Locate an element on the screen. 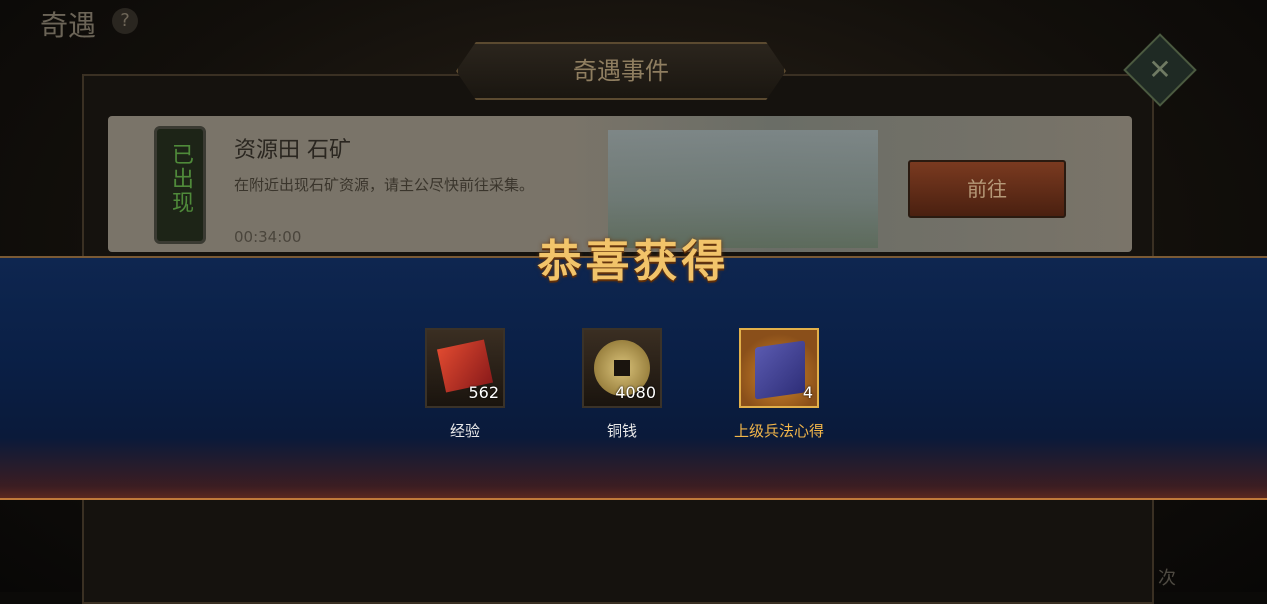 The width and height of the screenshot is (1267, 604). close-icon: ✕ is located at coordinates (1160, 69).